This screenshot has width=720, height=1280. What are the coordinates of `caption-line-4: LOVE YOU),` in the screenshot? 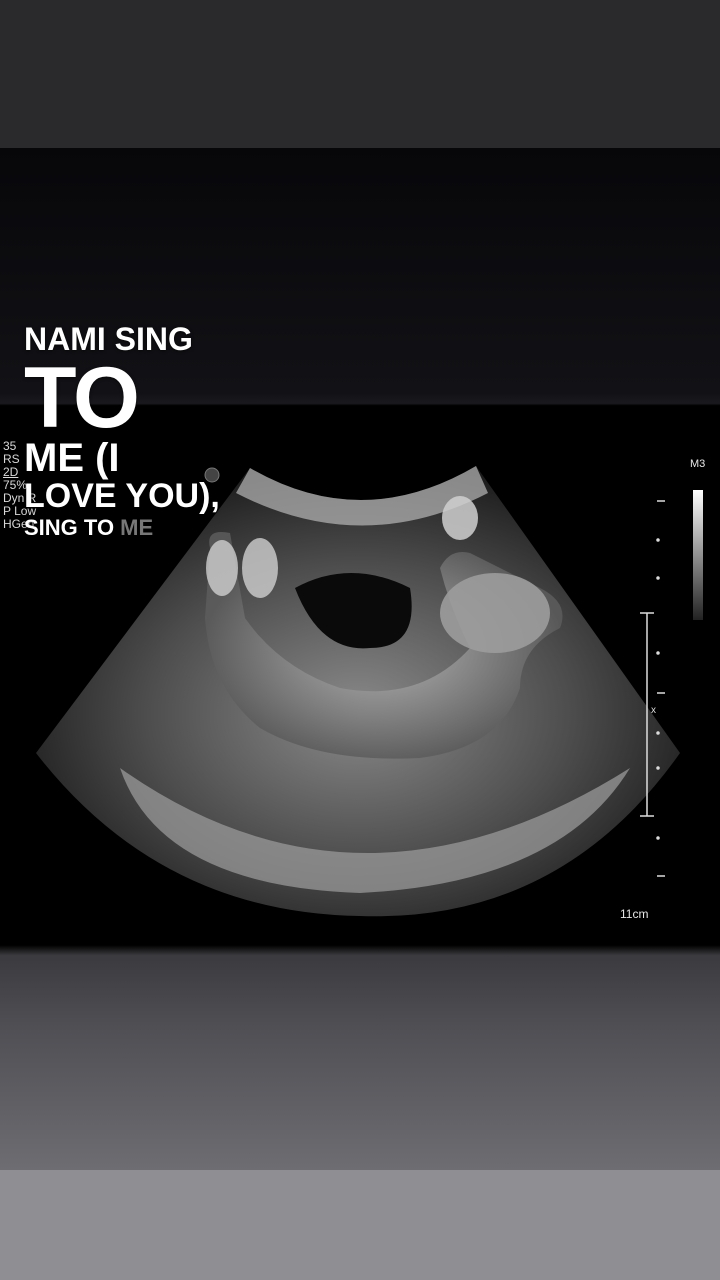 It's located at (122, 496).